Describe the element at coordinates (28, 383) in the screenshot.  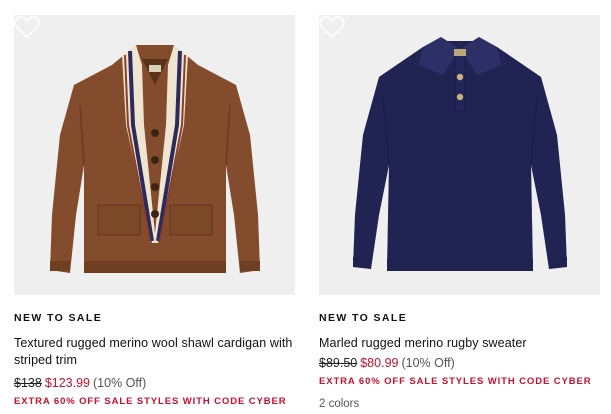
I see `original-price: $138` at that location.